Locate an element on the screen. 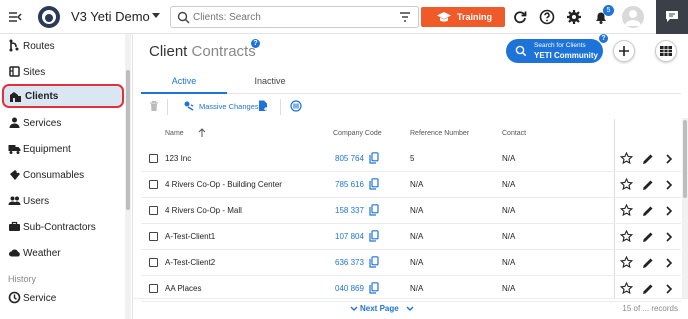  company-code-link: 158 337 is located at coordinates (349, 210).